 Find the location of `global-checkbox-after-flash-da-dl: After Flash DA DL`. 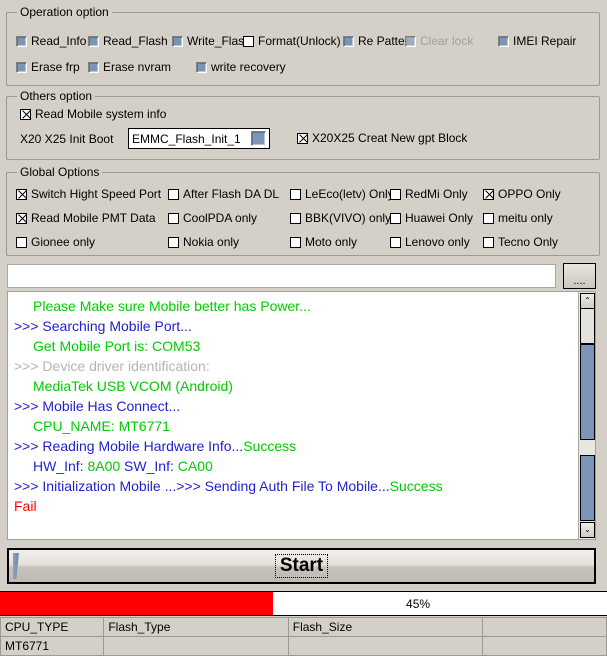

global-checkbox-after-flash-da-dl: After Flash DA DL is located at coordinates (223, 194).